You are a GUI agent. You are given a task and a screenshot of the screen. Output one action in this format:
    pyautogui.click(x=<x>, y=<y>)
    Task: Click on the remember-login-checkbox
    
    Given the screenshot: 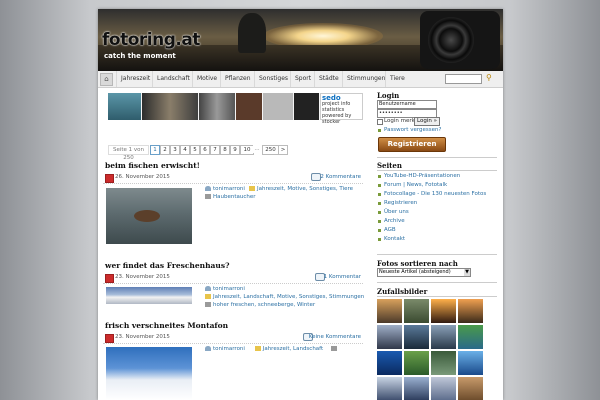 What is the action you would take?
    pyautogui.click(x=380, y=122)
    